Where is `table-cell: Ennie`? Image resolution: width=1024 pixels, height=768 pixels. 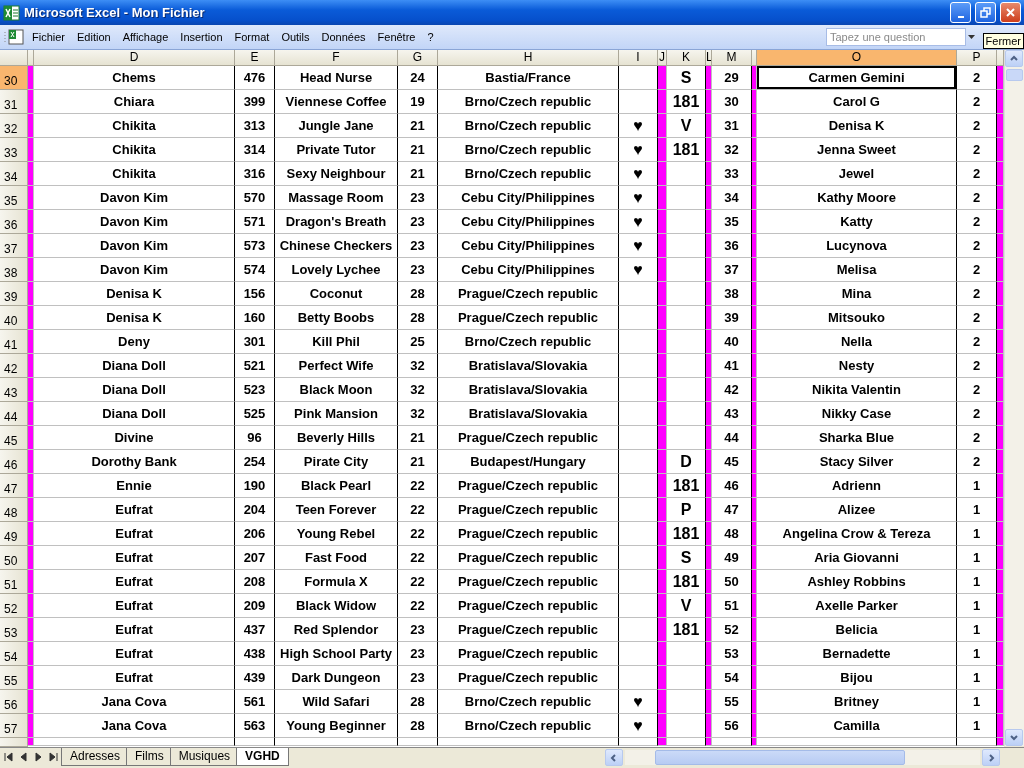
table-cell: Ennie is located at coordinates (134, 486).